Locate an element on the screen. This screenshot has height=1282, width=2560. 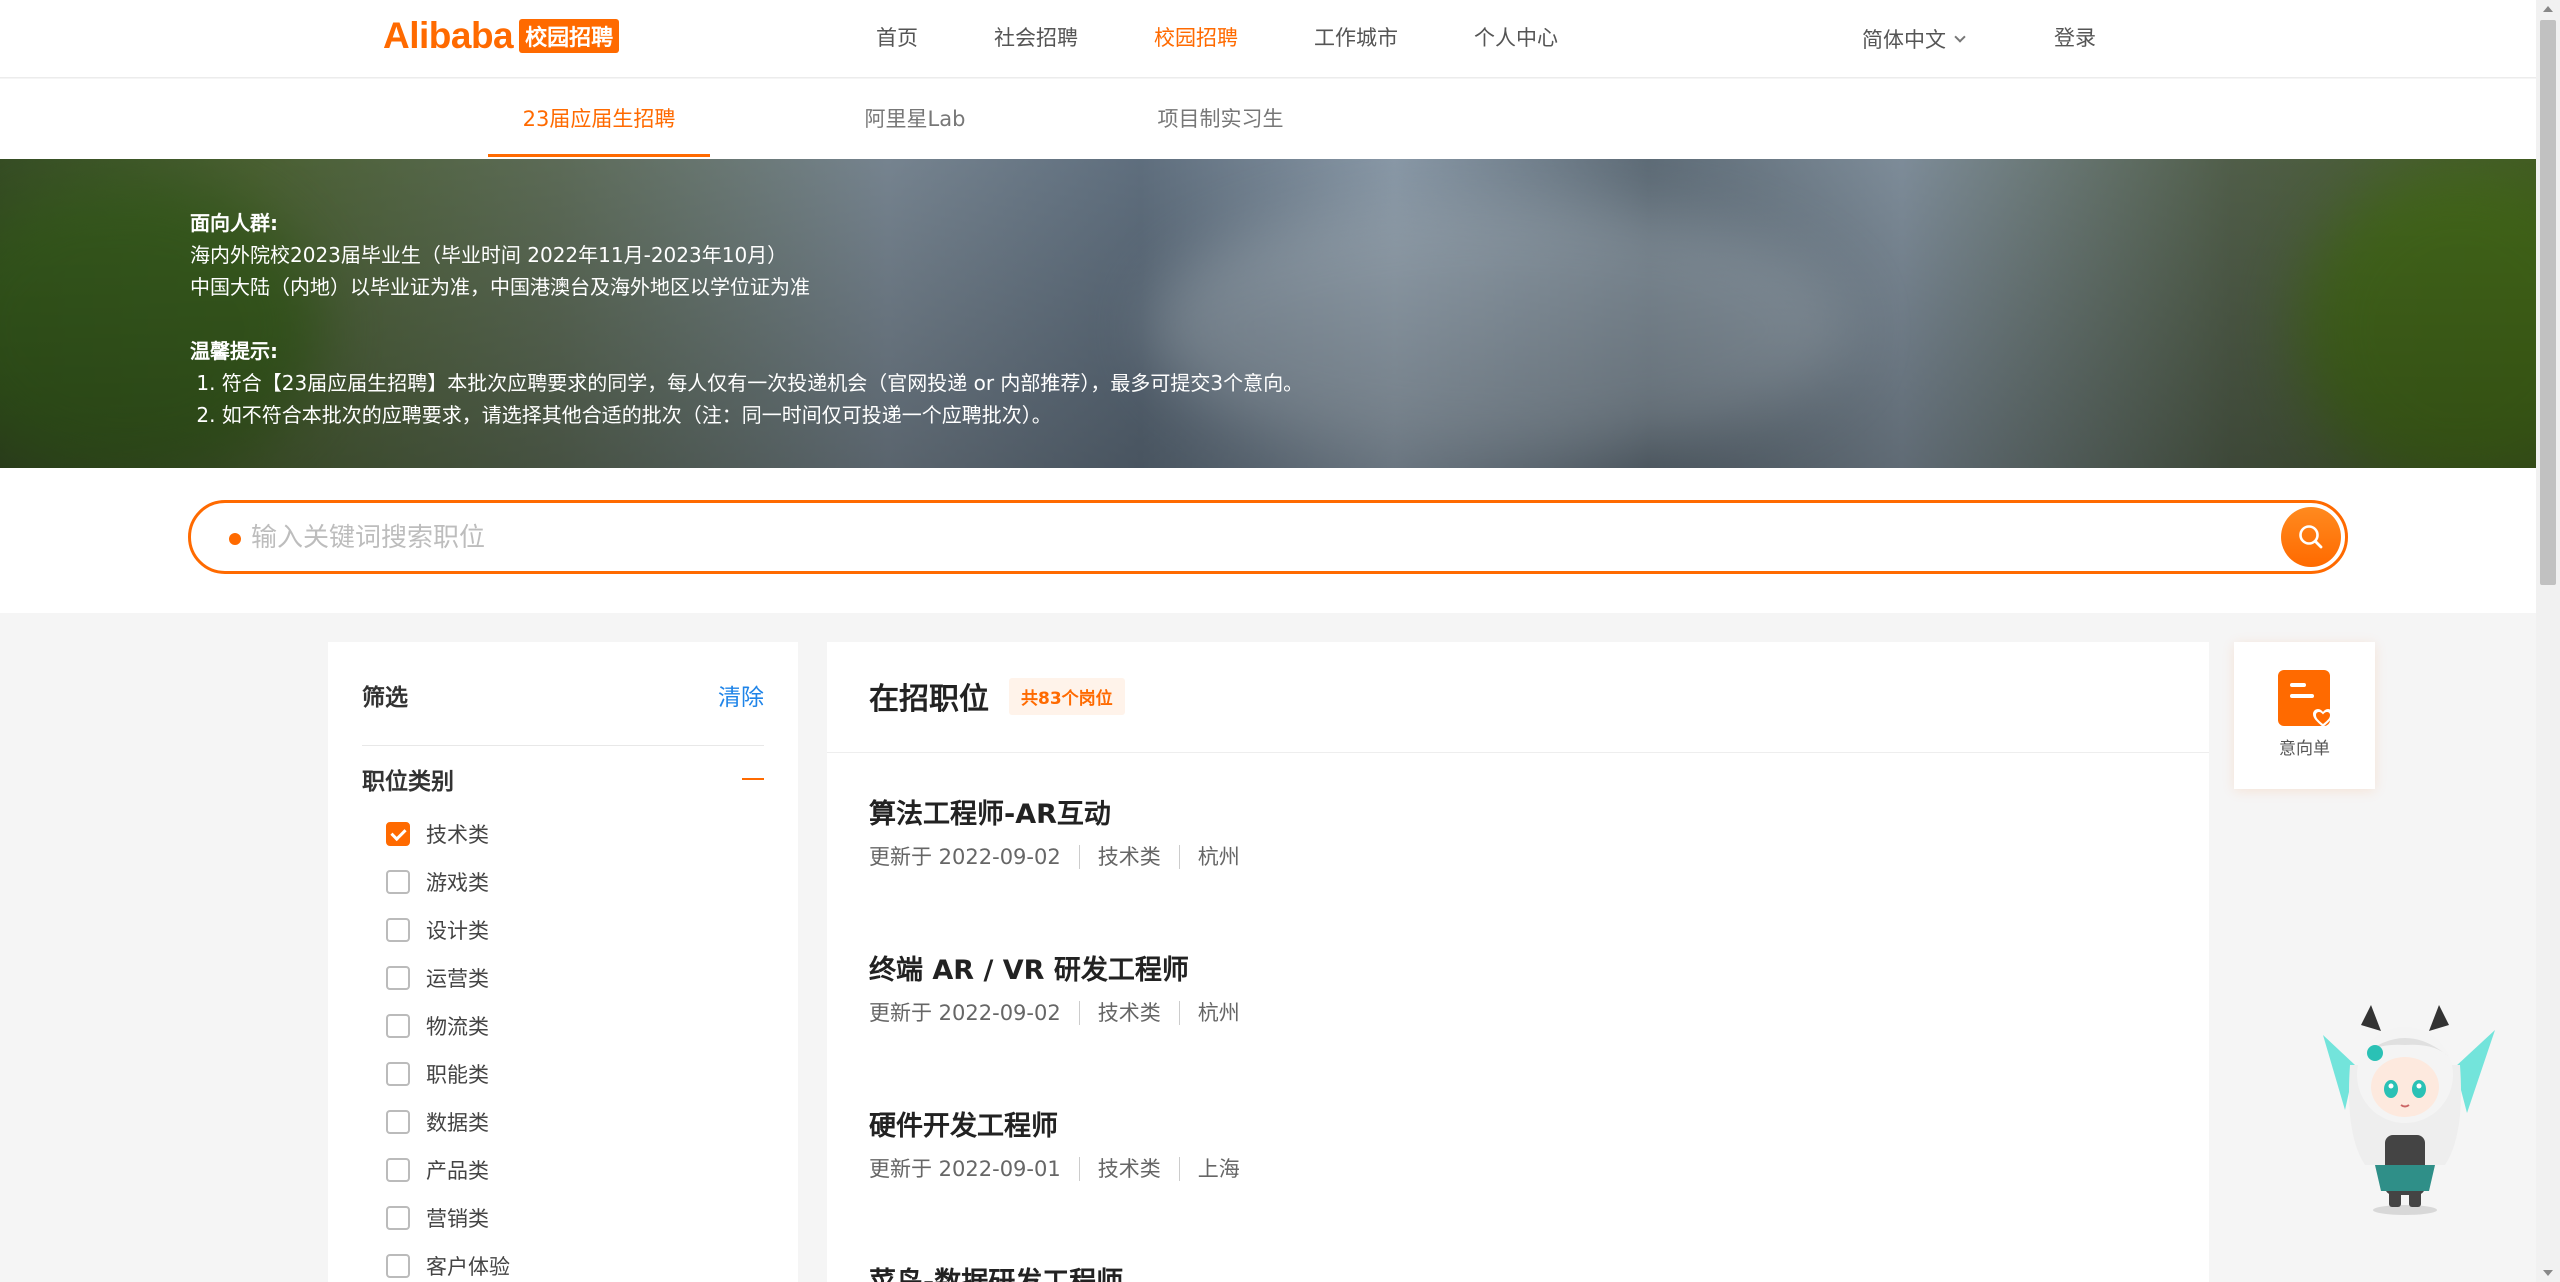
audience-line: 海内外院校2023届毕业生（毕业时间 2022年11月-2023年10月） is located at coordinates (489, 255).